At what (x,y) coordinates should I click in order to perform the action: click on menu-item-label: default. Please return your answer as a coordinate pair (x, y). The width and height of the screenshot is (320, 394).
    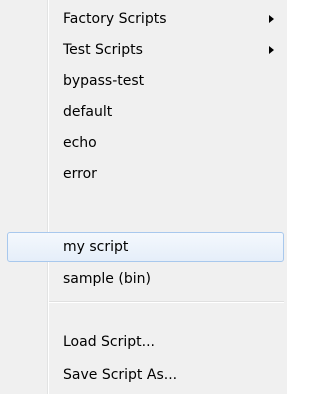
    Looking at the image, I should click on (88, 112).